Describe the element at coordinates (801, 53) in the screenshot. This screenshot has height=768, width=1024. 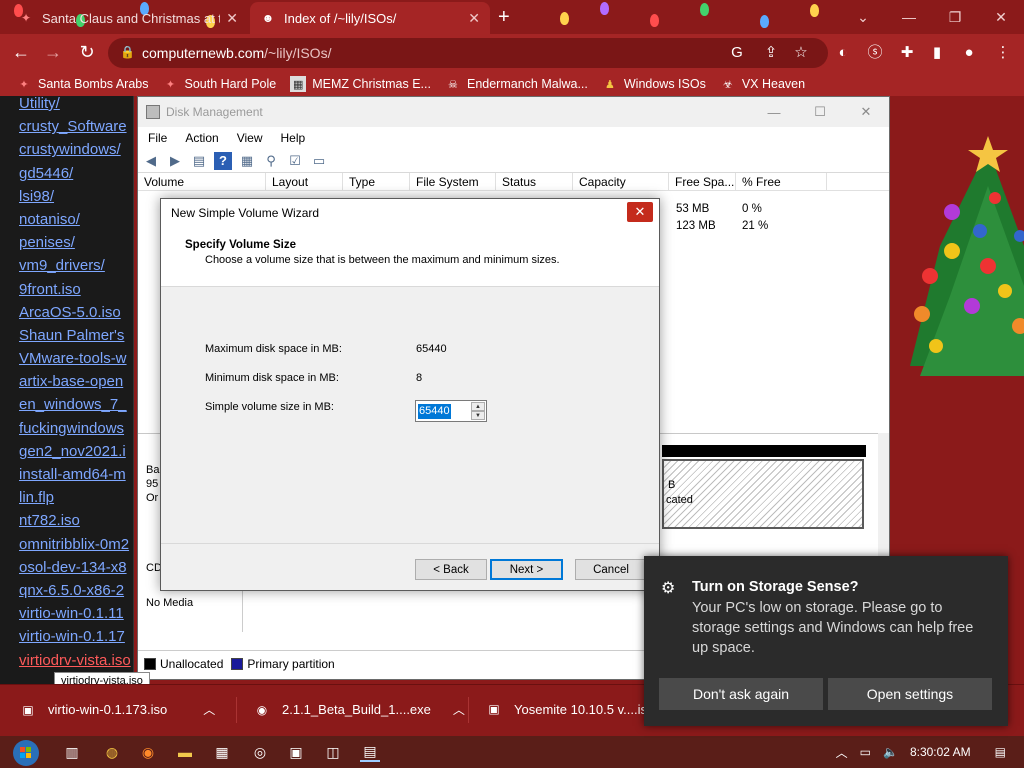
I see `bookmark-star-icon: ☆` at that location.